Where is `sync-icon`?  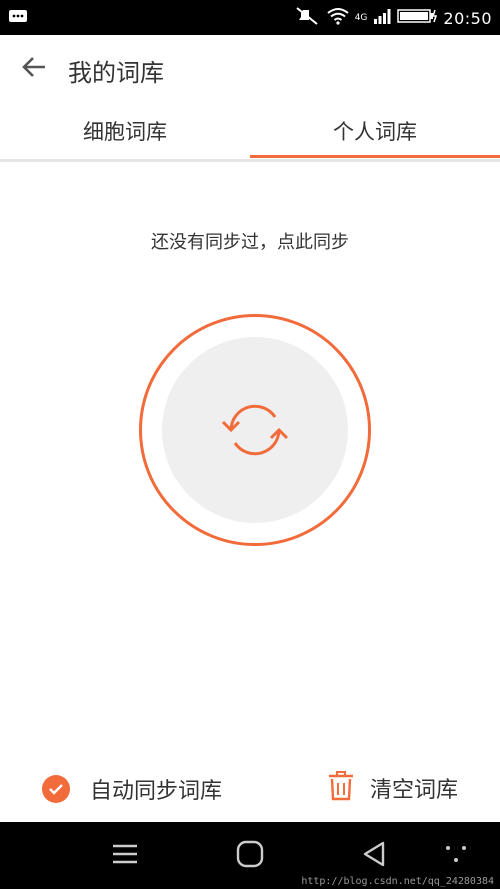
sync-icon is located at coordinates (255, 432).